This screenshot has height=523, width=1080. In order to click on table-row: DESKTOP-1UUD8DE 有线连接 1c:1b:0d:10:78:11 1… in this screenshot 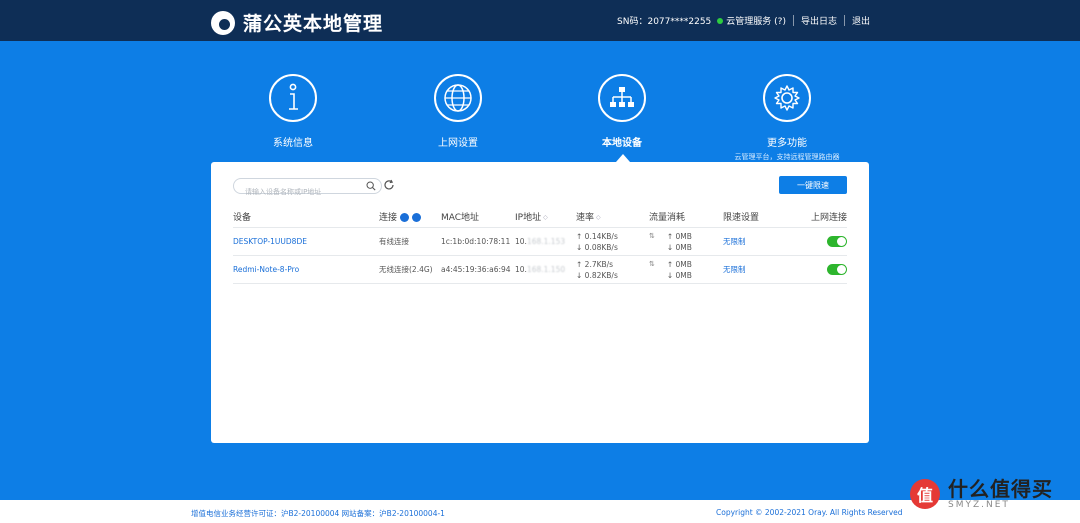, I will do `click(540, 242)`.